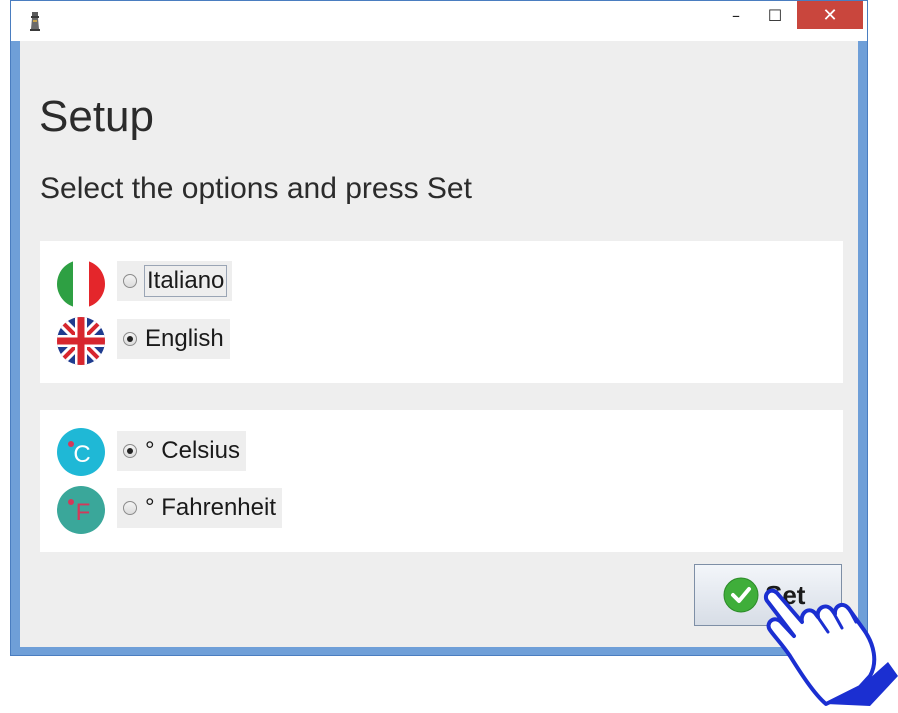 Image resolution: width=898 pixels, height=713 pixels. Describe the element at coordinates (83, 512) in the screenshot. I see `fahrenheit-icon-letter: F` at that location.